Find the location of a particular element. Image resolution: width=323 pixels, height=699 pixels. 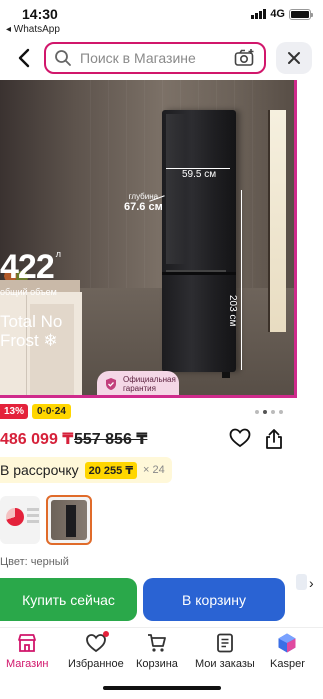

search-placeholder: Поиск в Магазине is located at coordinates (138, 58).